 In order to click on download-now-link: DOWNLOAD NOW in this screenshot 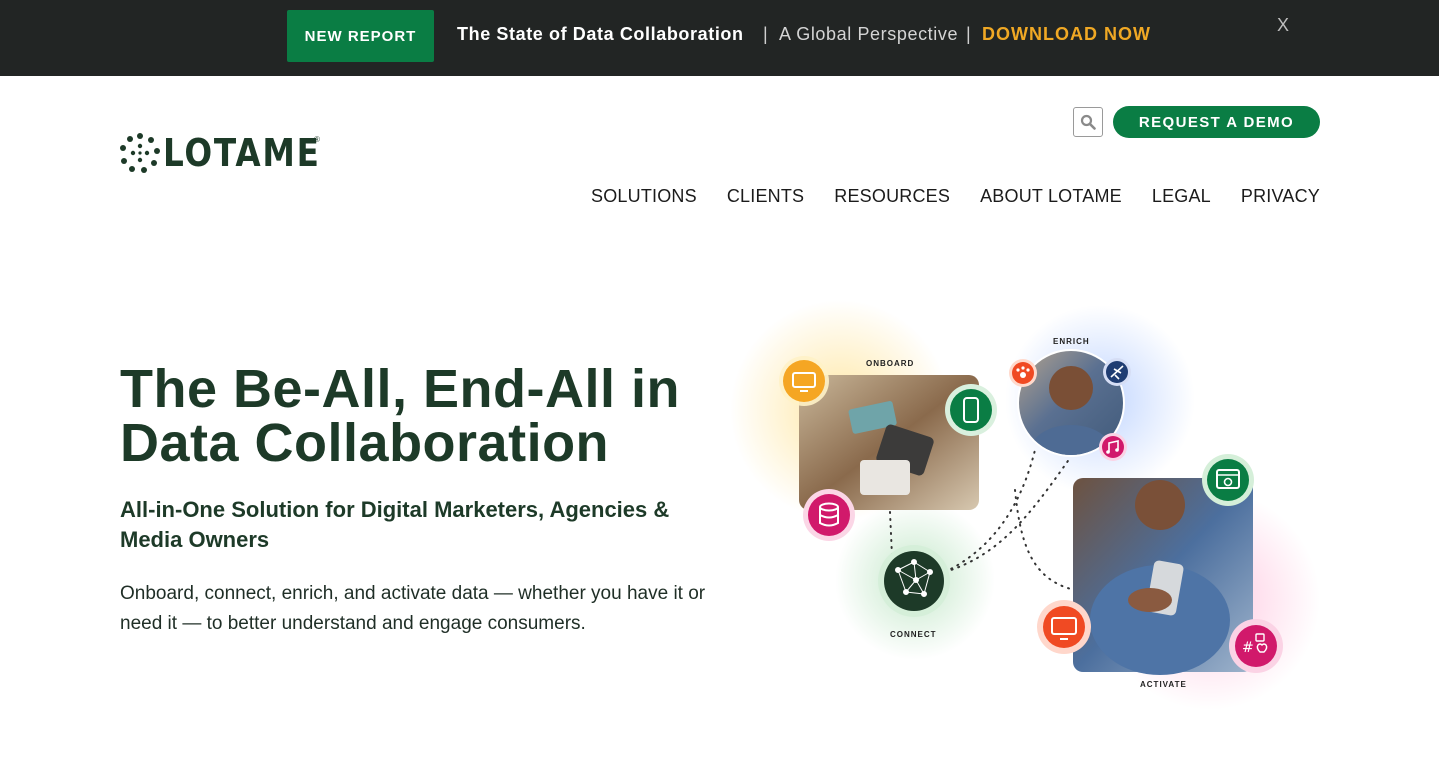, I will do `click(1066, 34)`.